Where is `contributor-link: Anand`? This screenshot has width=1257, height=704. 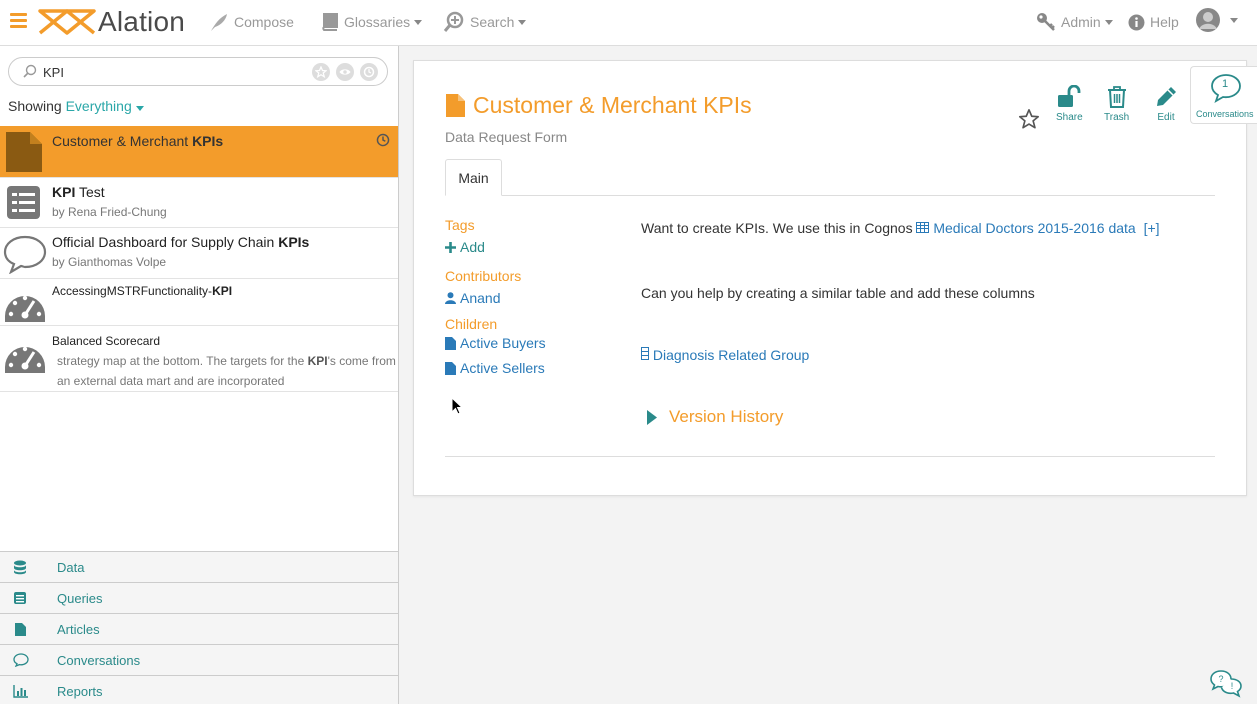
contributor-link: Anand is located at coordinates (472, 298).